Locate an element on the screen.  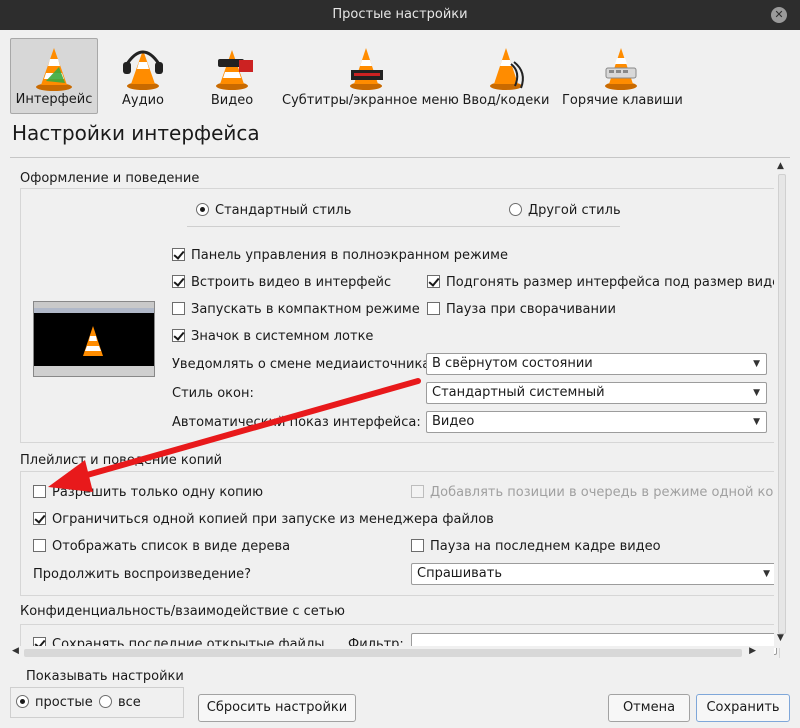
all-mode-radio: все is located at coordinates (120, 702).